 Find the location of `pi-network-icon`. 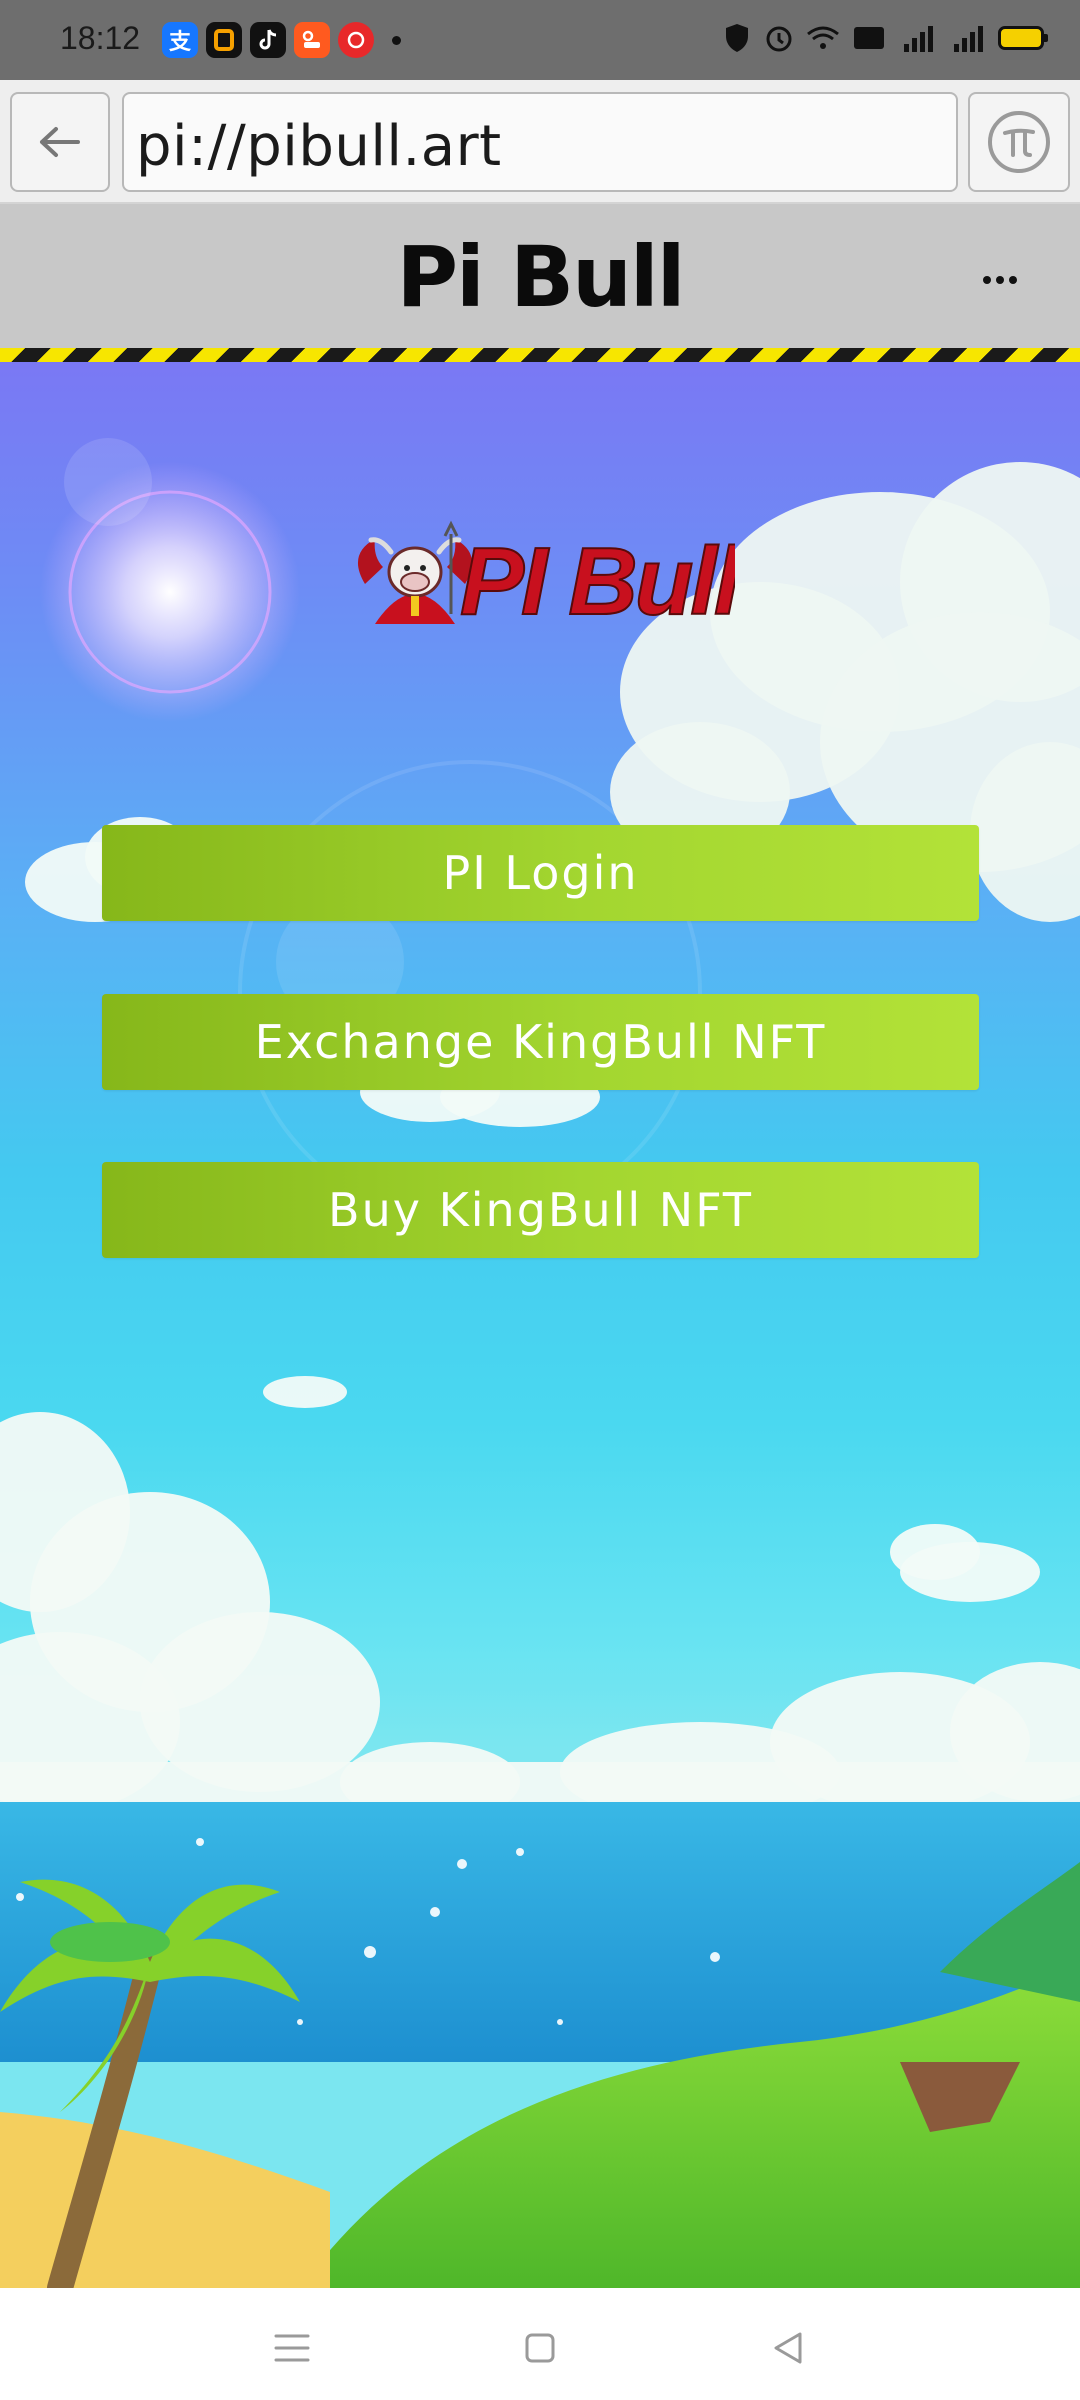

pi-network-icon is located at coordinates (1019, 142).